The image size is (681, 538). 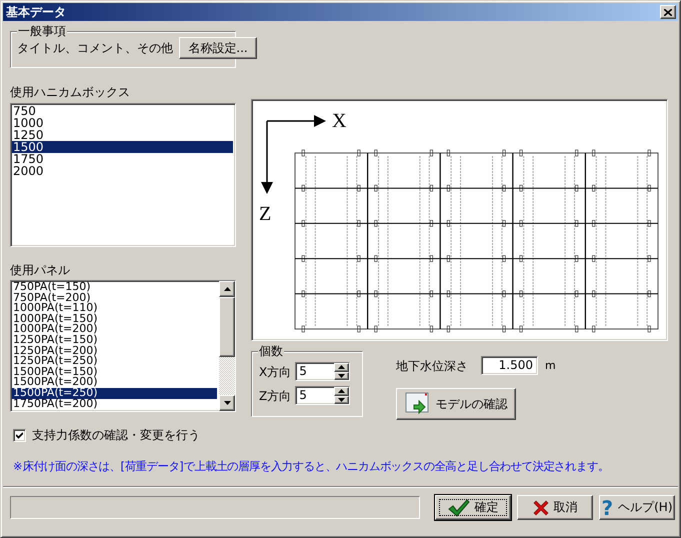 What do you see at coordinates (456, 404) in the screenshot?
I see `model-check-button: モデルの確認` at bounding box center [456, 404].